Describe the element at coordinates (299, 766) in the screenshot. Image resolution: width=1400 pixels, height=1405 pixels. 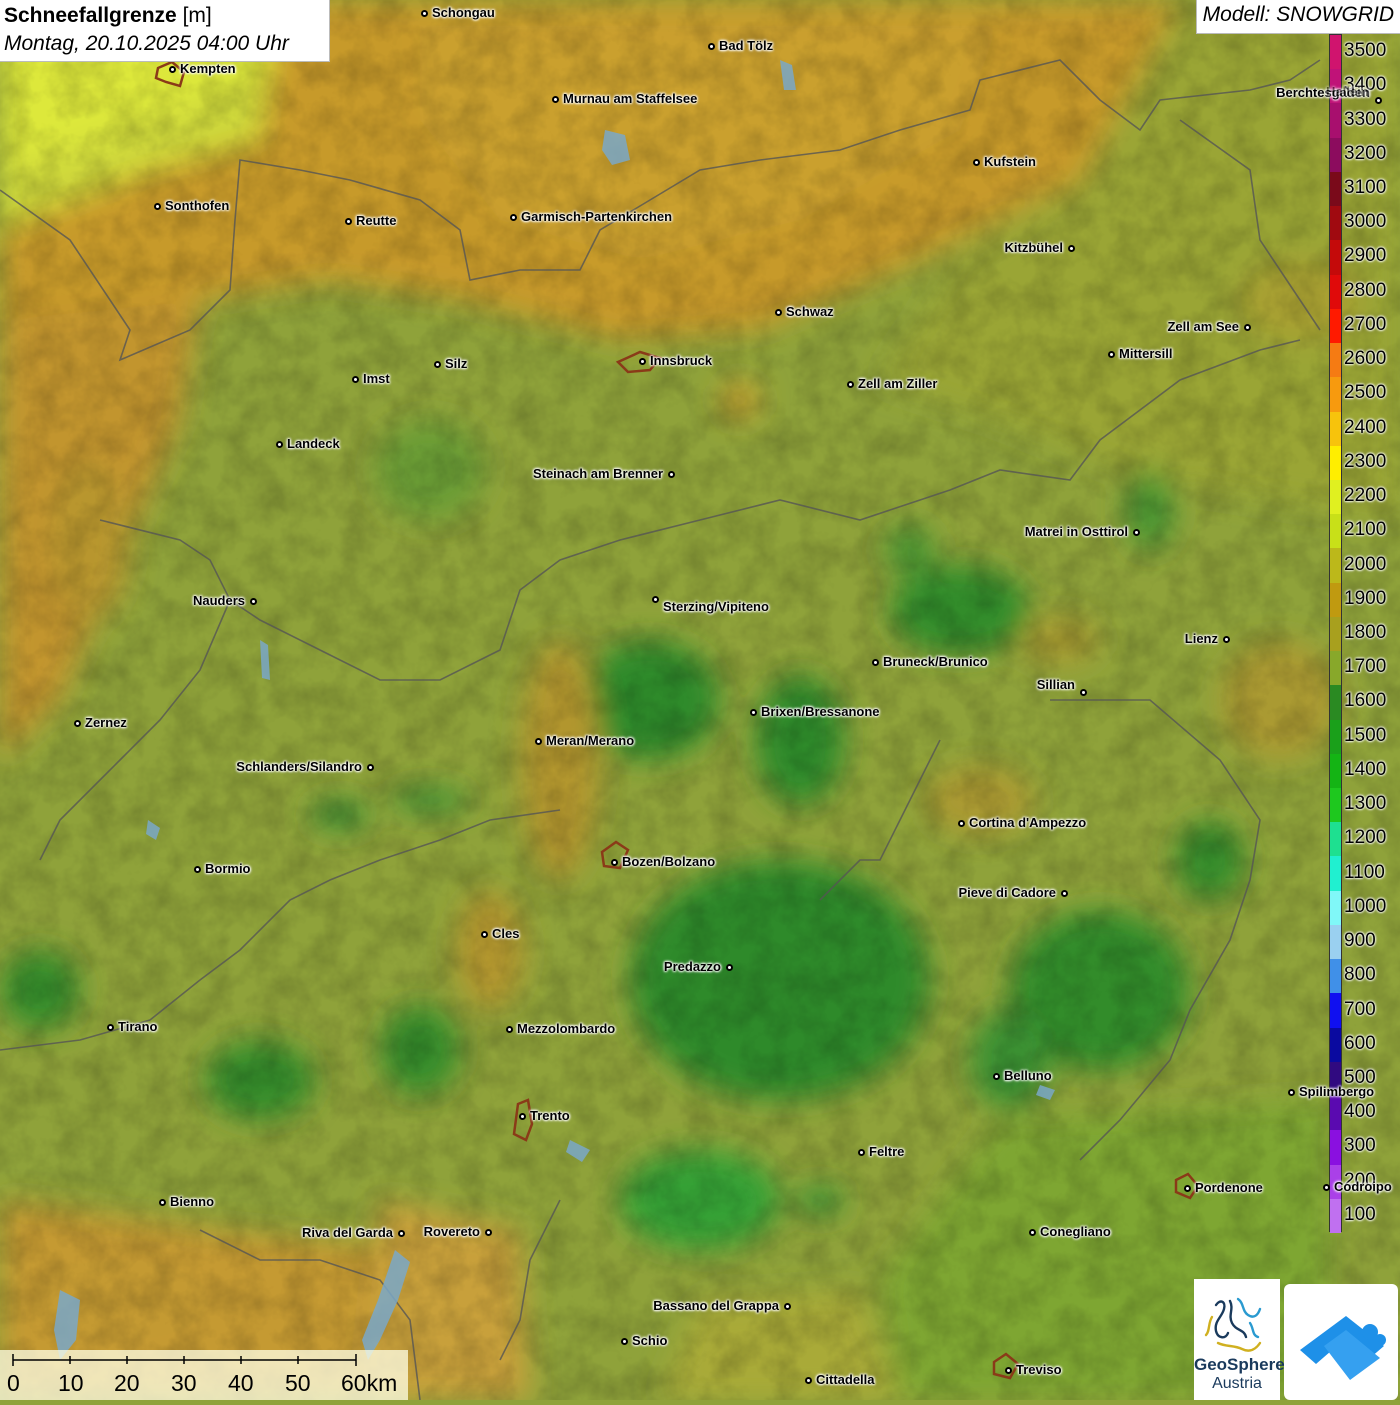
I see `city-label: Schlanders/Silandro` at that location.